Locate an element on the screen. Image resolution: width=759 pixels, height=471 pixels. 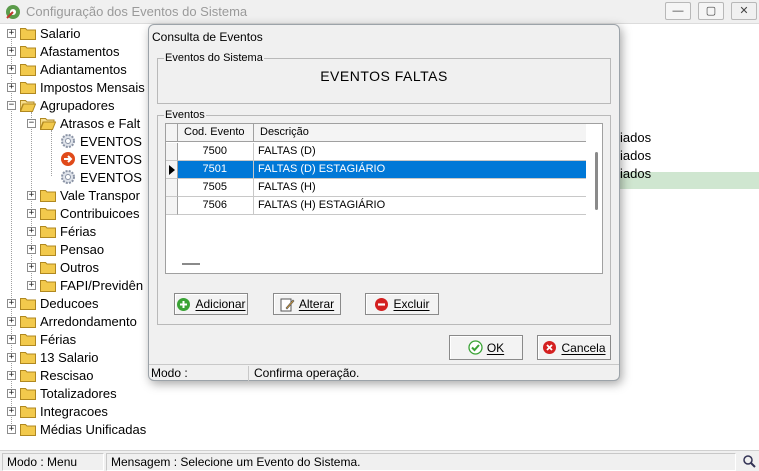
tree-item: + Afastamentos is located at coordinates (63, 51).